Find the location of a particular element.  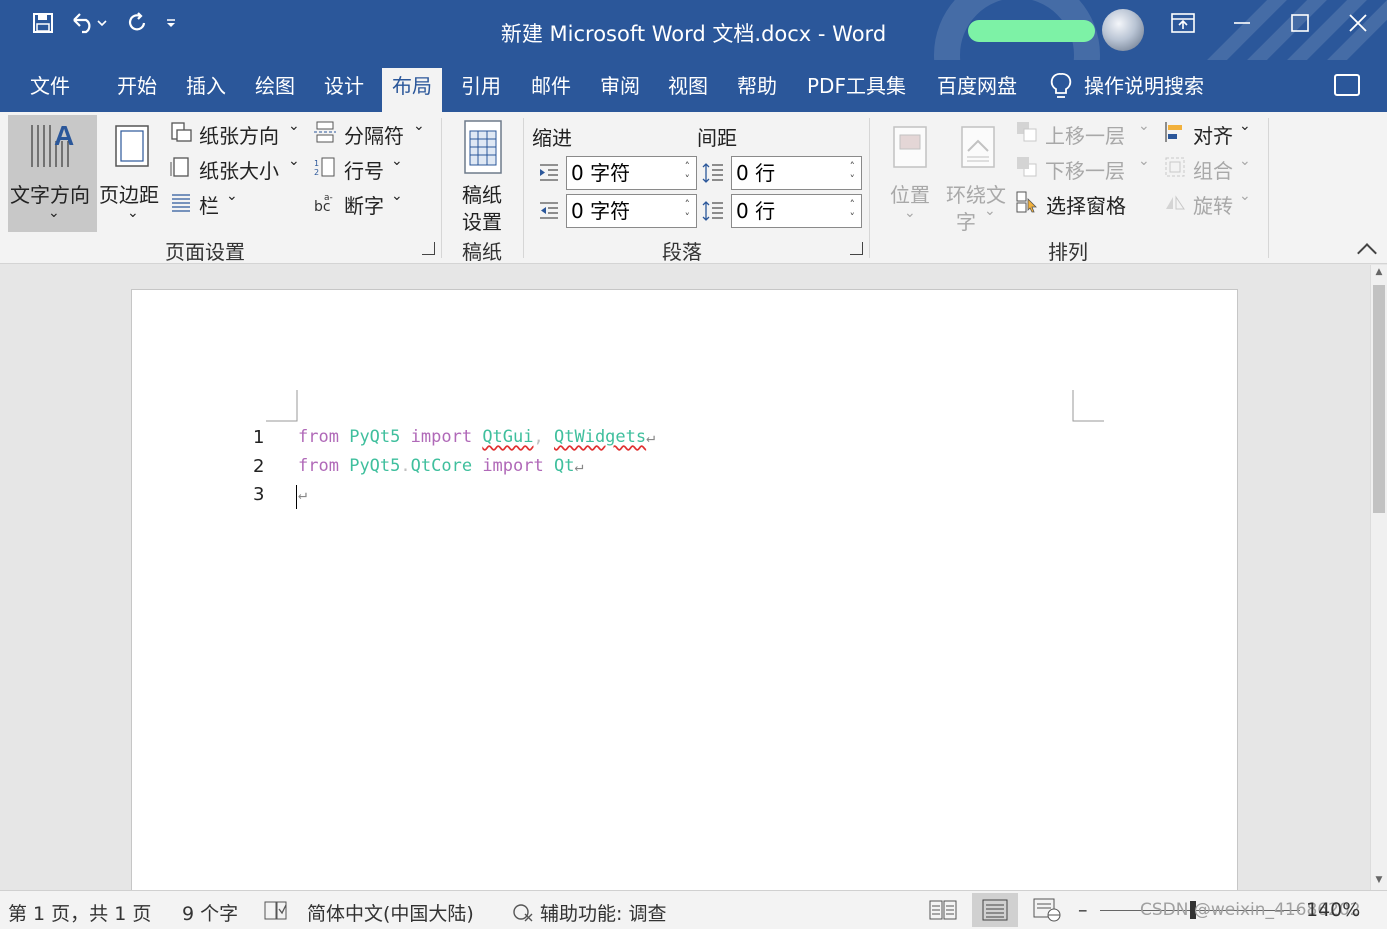

wrap-text-button: 环绕文 字 ⌄ is located at coordinates (978, 174).